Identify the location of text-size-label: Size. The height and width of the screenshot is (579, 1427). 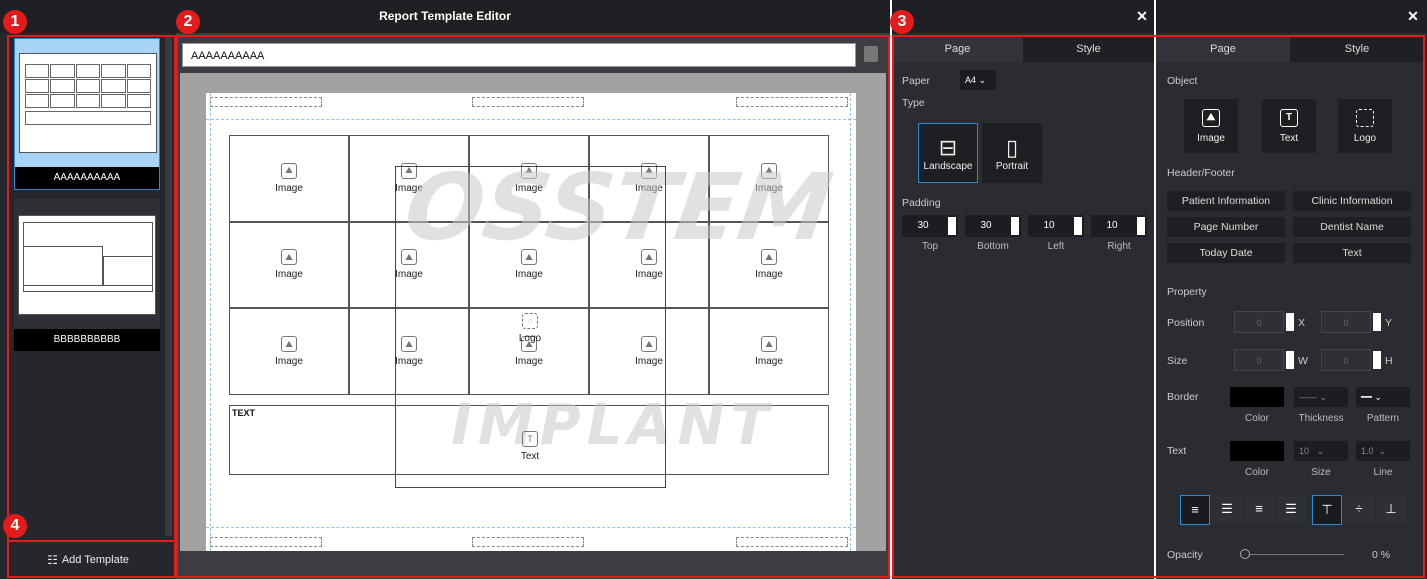
(1321, 472).